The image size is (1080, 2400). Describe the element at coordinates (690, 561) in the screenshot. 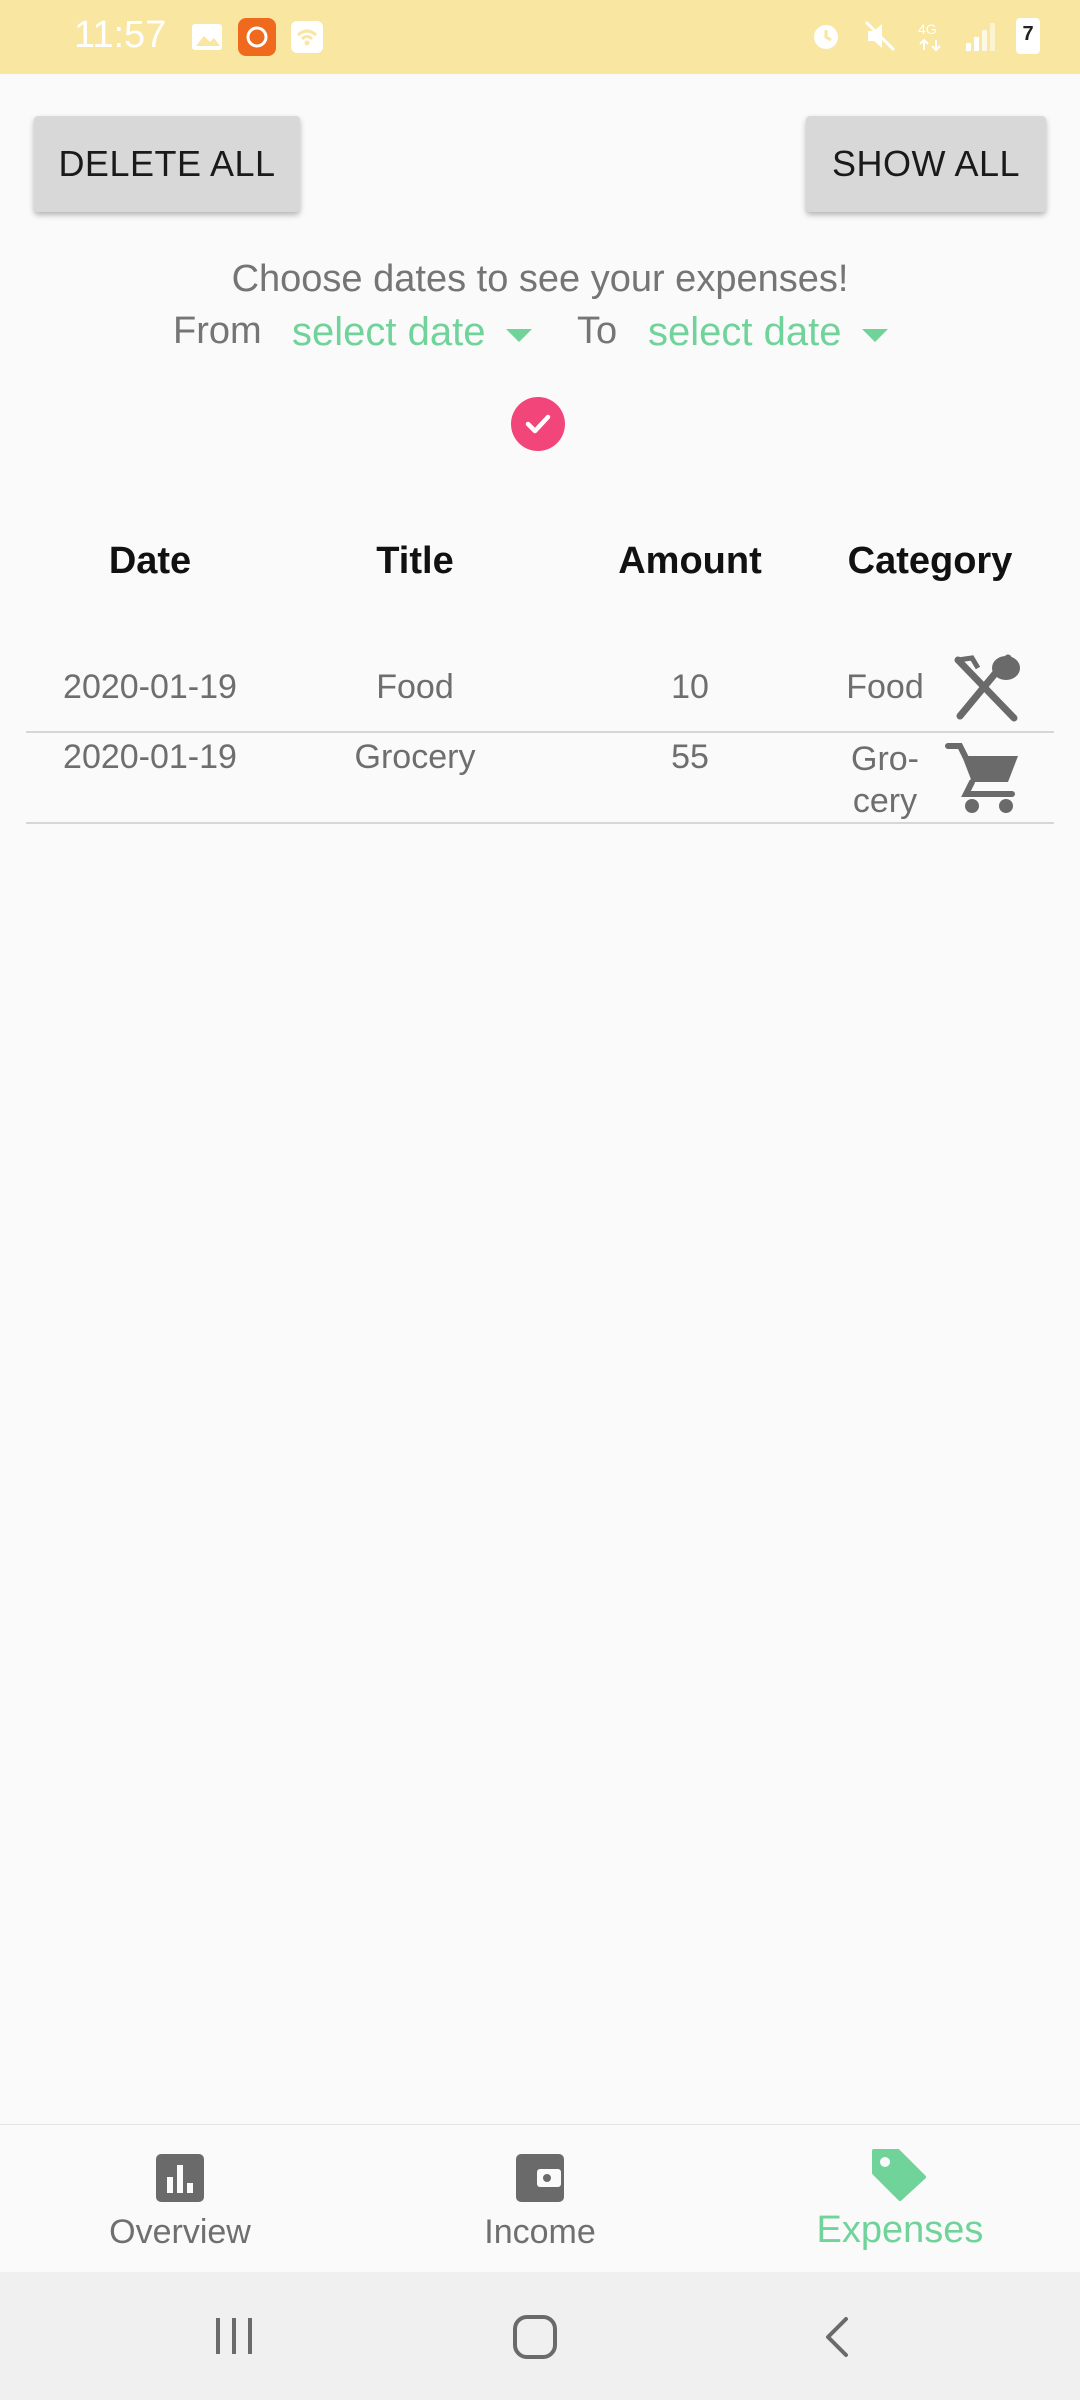

I see `column-header-amount: Amount` at that location.